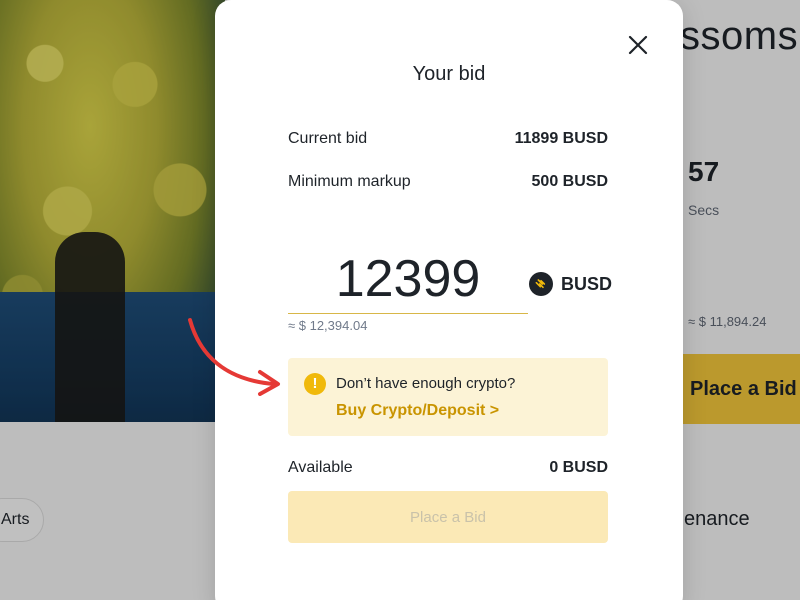 This screenshot has width=800, height=600. What do you see at coordinates (315, 384) in the screenshot?
I see `warning-icon: !` at bounding box center [315, 384].